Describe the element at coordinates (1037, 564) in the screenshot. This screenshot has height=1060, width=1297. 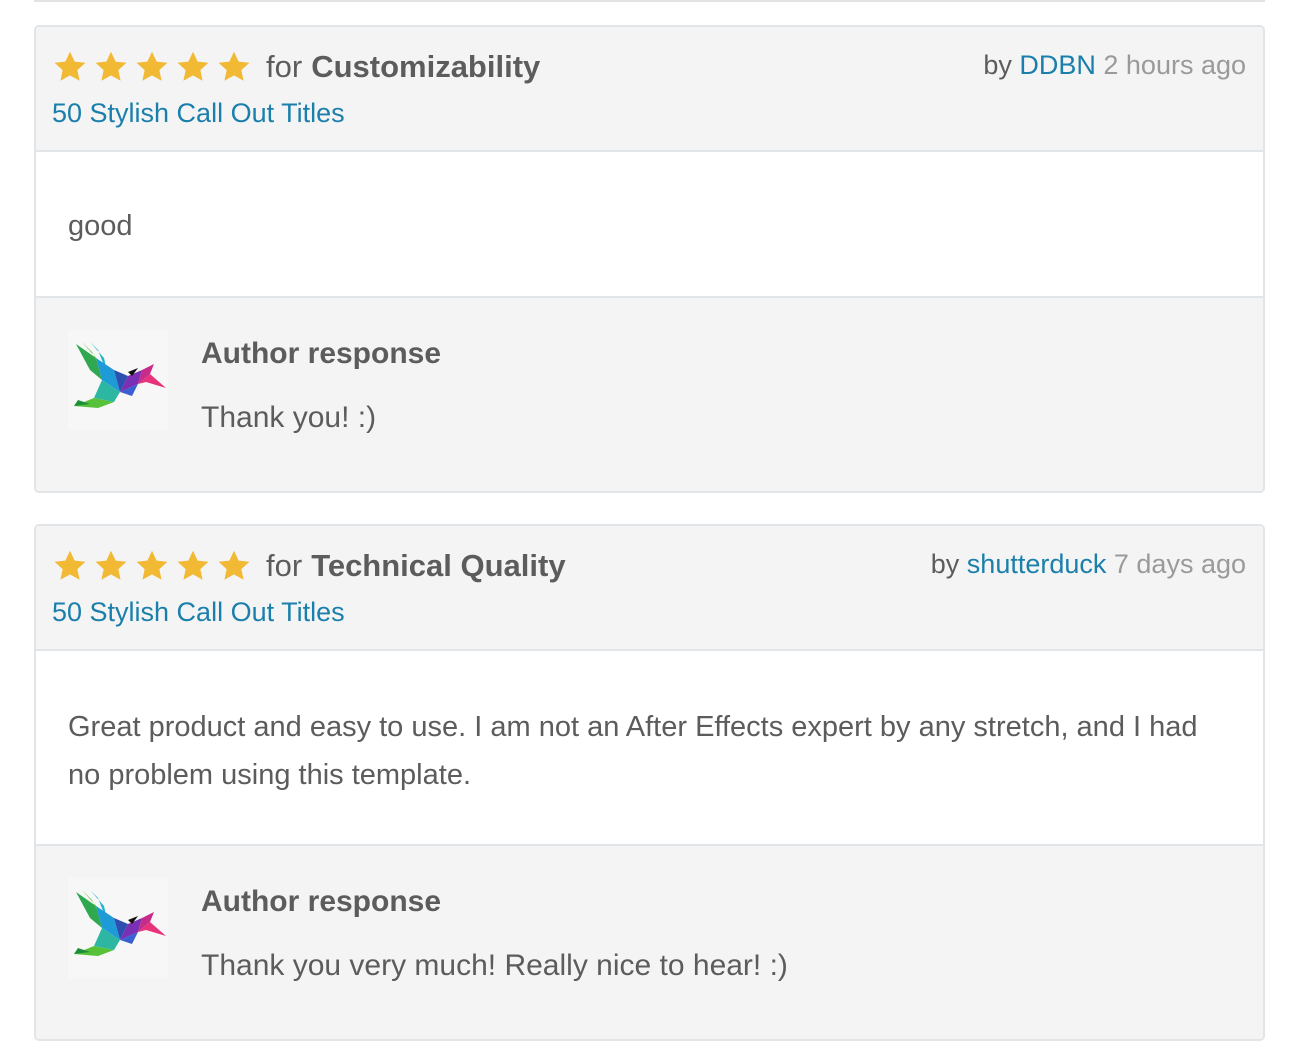
I see `username-link: shutterduck` at that location.